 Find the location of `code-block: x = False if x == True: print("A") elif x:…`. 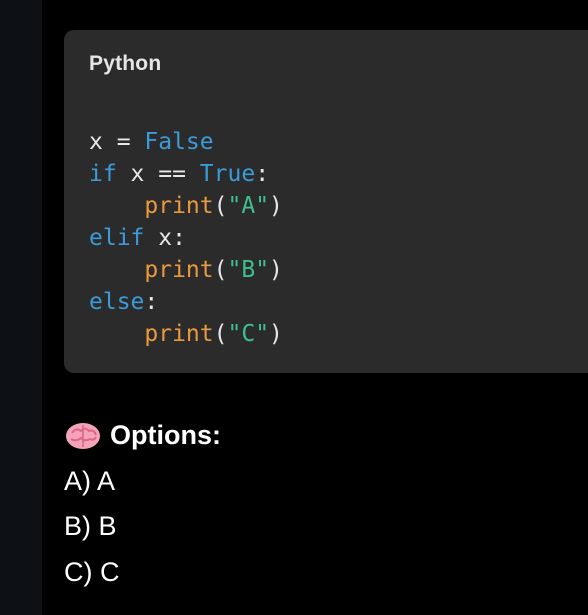

code-block: x = False if x == True: print("A") elif x:… is located at coordinates (186, 238).